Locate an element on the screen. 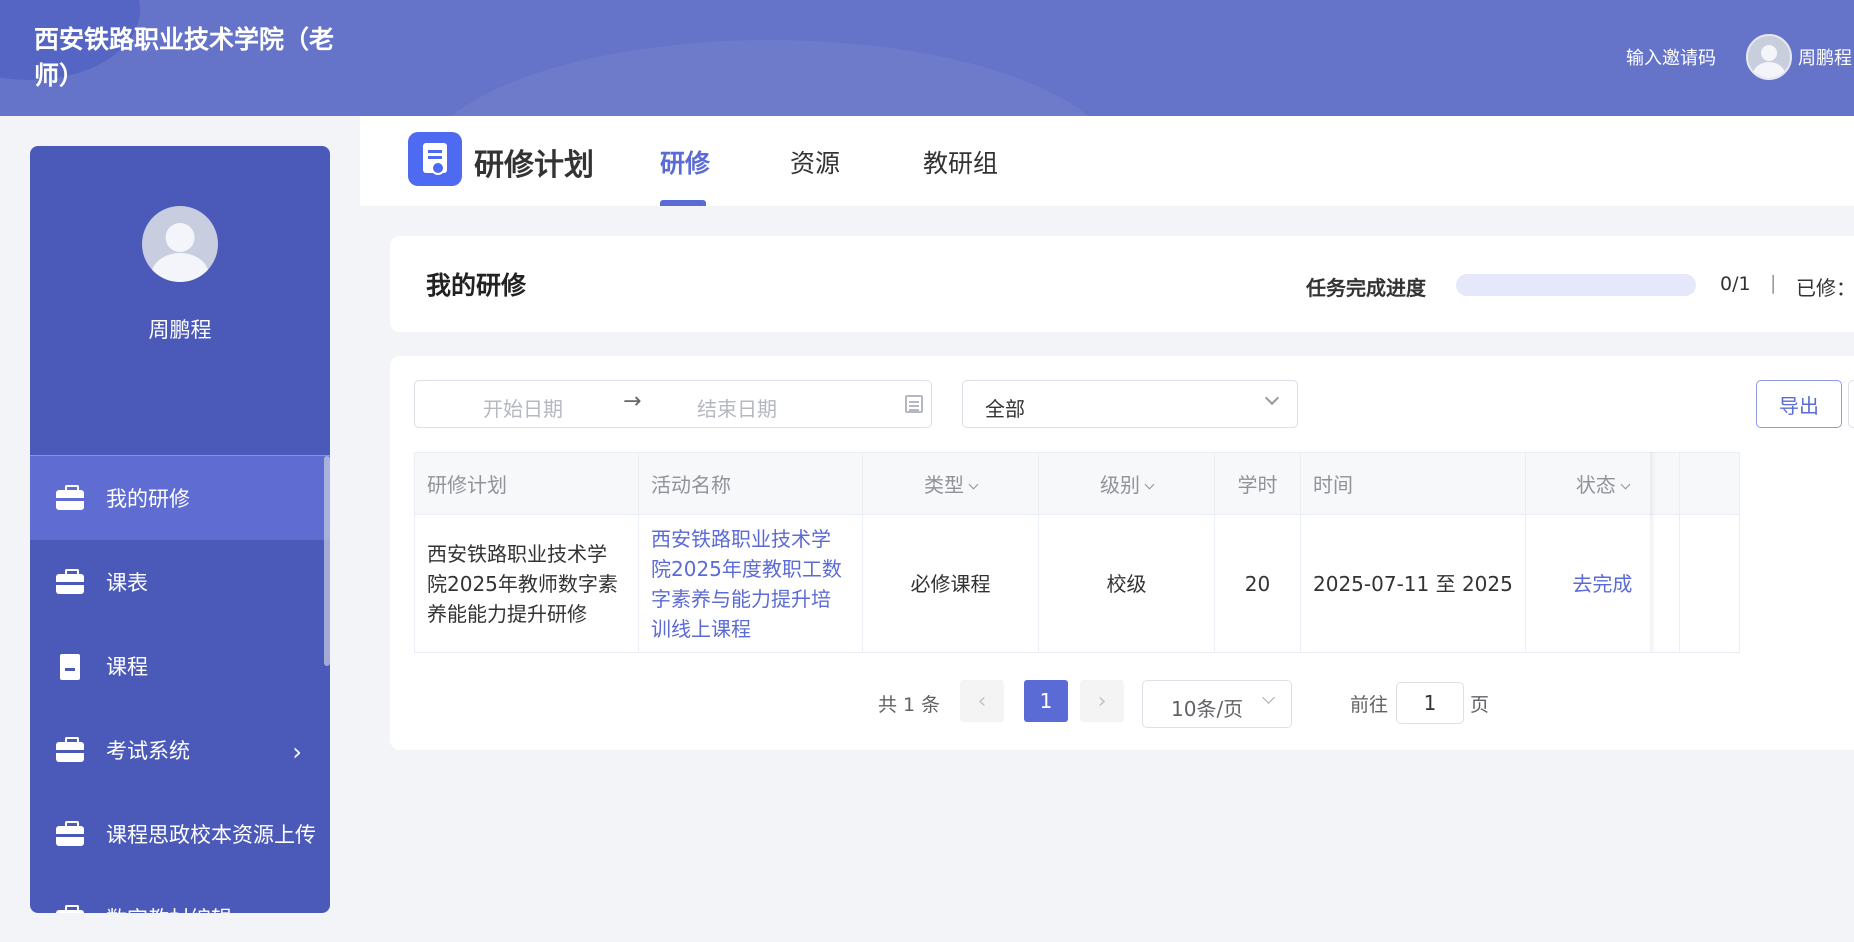 The image size is (1854, 942). column-header-type: 类型 is located at coordinates (950, 483).